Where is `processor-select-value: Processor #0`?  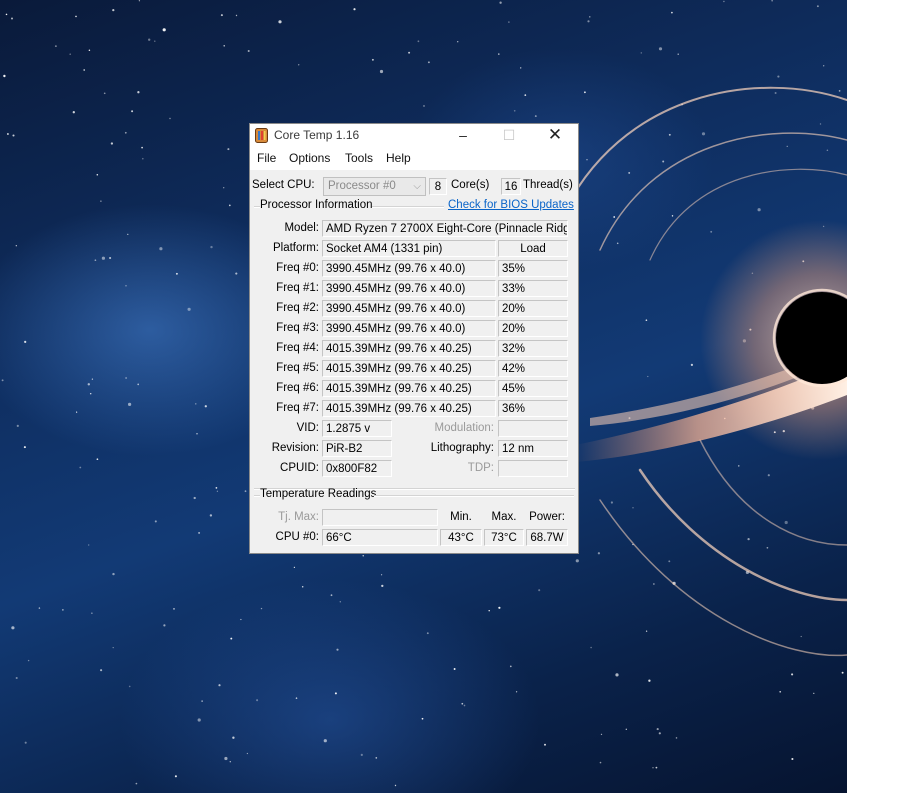 processor-select-value: Processor #0 is located at coordinates (362, 186).